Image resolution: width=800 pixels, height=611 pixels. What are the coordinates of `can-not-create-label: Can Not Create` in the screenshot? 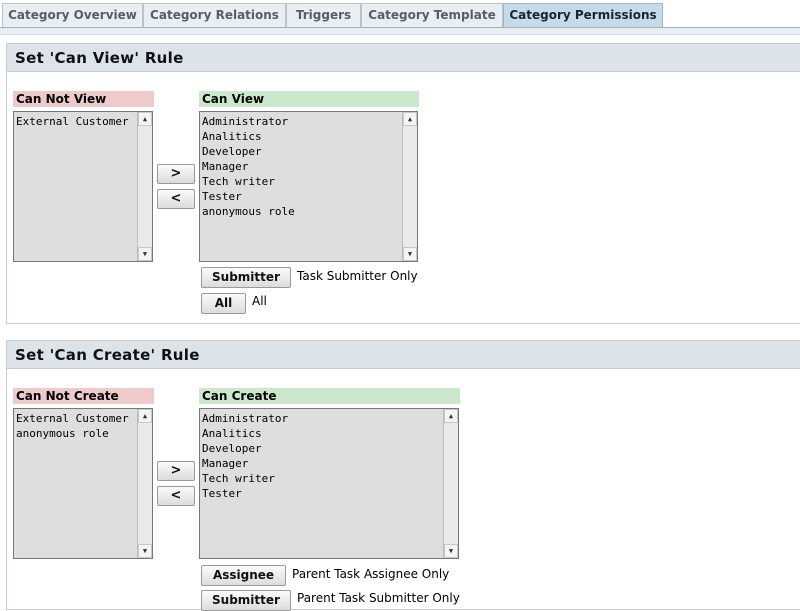 It's located at (83, 396).